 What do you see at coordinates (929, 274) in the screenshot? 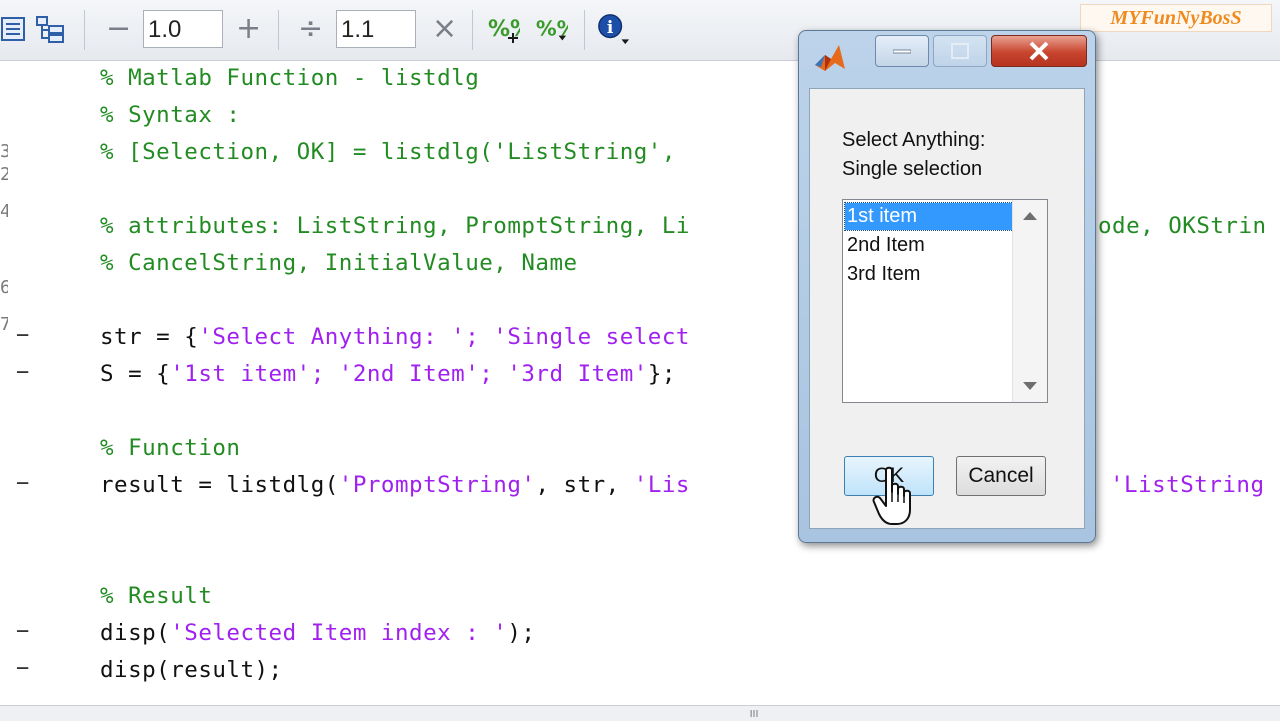
I see `list-item-3rd-item: 3rd Item` at bounding box center [929, 274].